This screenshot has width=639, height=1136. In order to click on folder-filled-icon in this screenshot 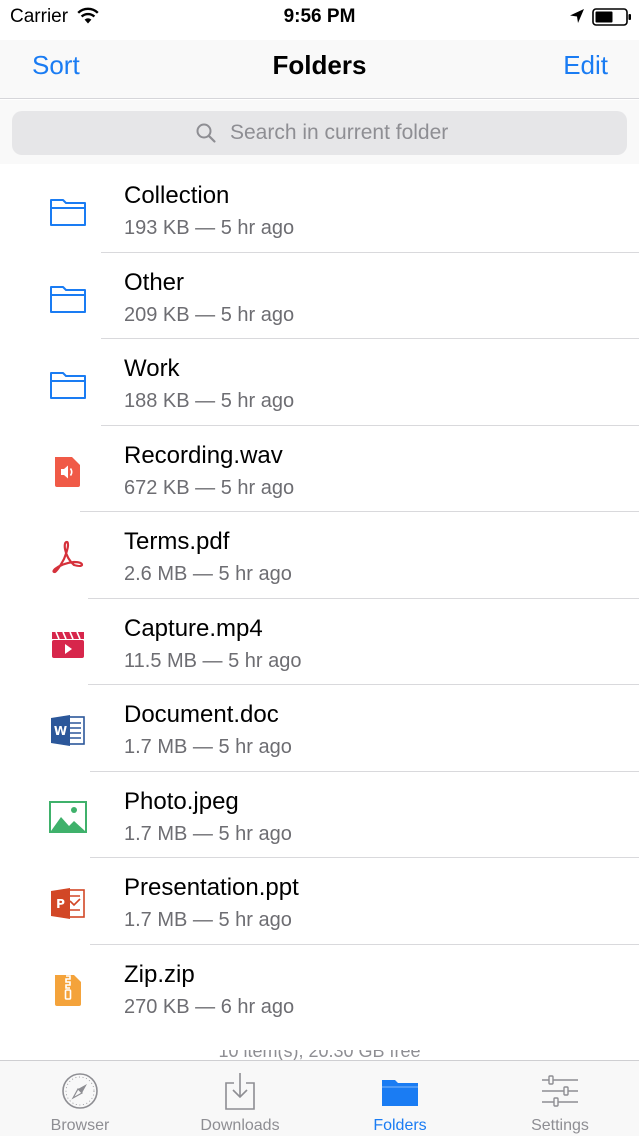, I will do `click(400, 1093)`.